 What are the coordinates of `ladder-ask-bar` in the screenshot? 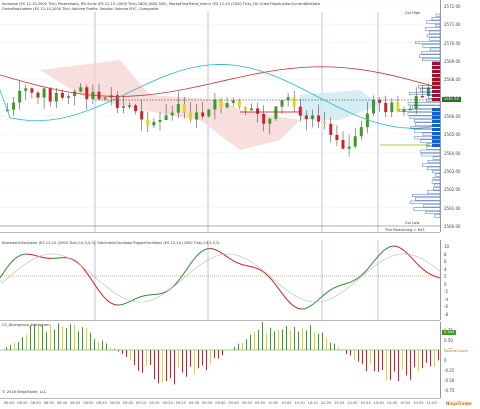 It's located at (436, 145).